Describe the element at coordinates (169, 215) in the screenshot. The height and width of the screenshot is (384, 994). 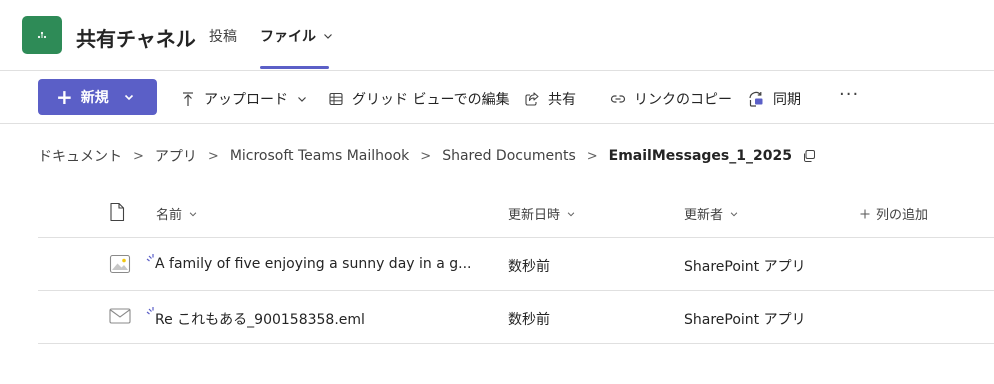
I see `name-column-label: 名前` at that location.